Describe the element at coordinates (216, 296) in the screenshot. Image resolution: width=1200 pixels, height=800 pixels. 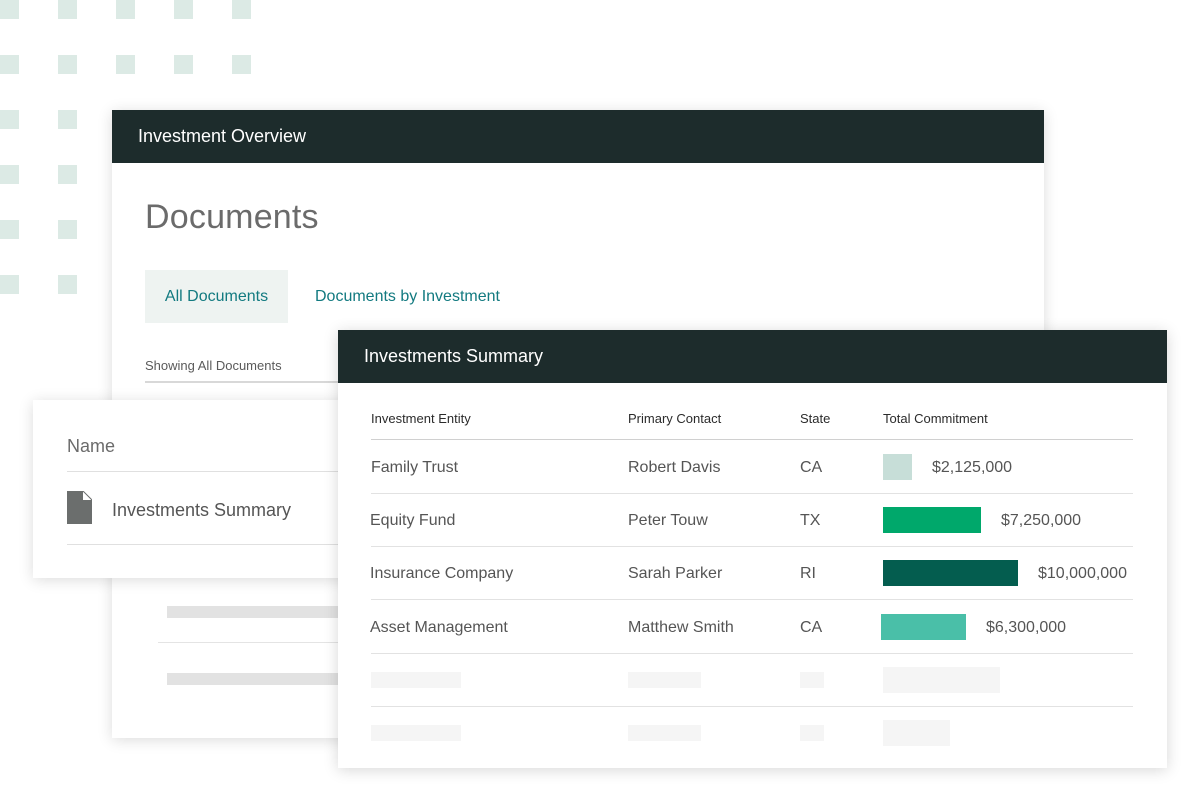
I see `tab-all-documents: All Documents` at that location.